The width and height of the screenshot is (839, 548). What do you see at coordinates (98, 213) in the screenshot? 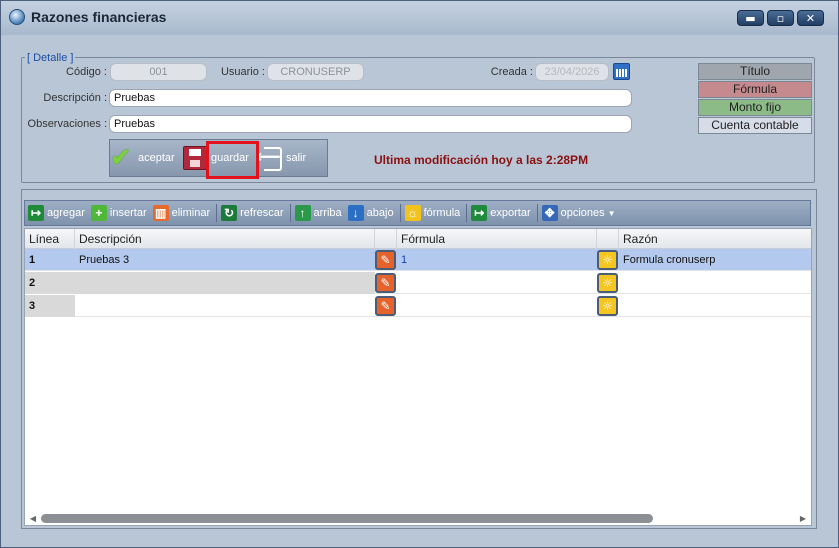
I see `plus-icon: +` at bounding box center [98, 213].